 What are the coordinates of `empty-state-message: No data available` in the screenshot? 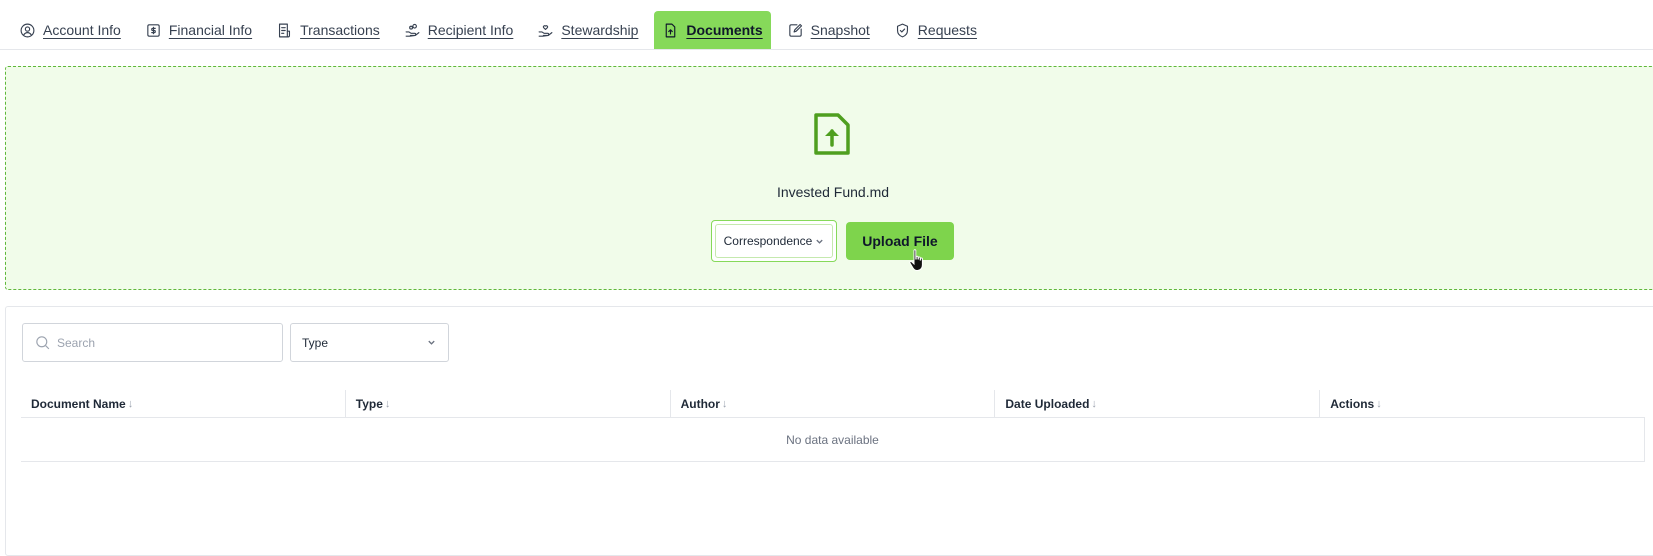 It's located at (833, 440).